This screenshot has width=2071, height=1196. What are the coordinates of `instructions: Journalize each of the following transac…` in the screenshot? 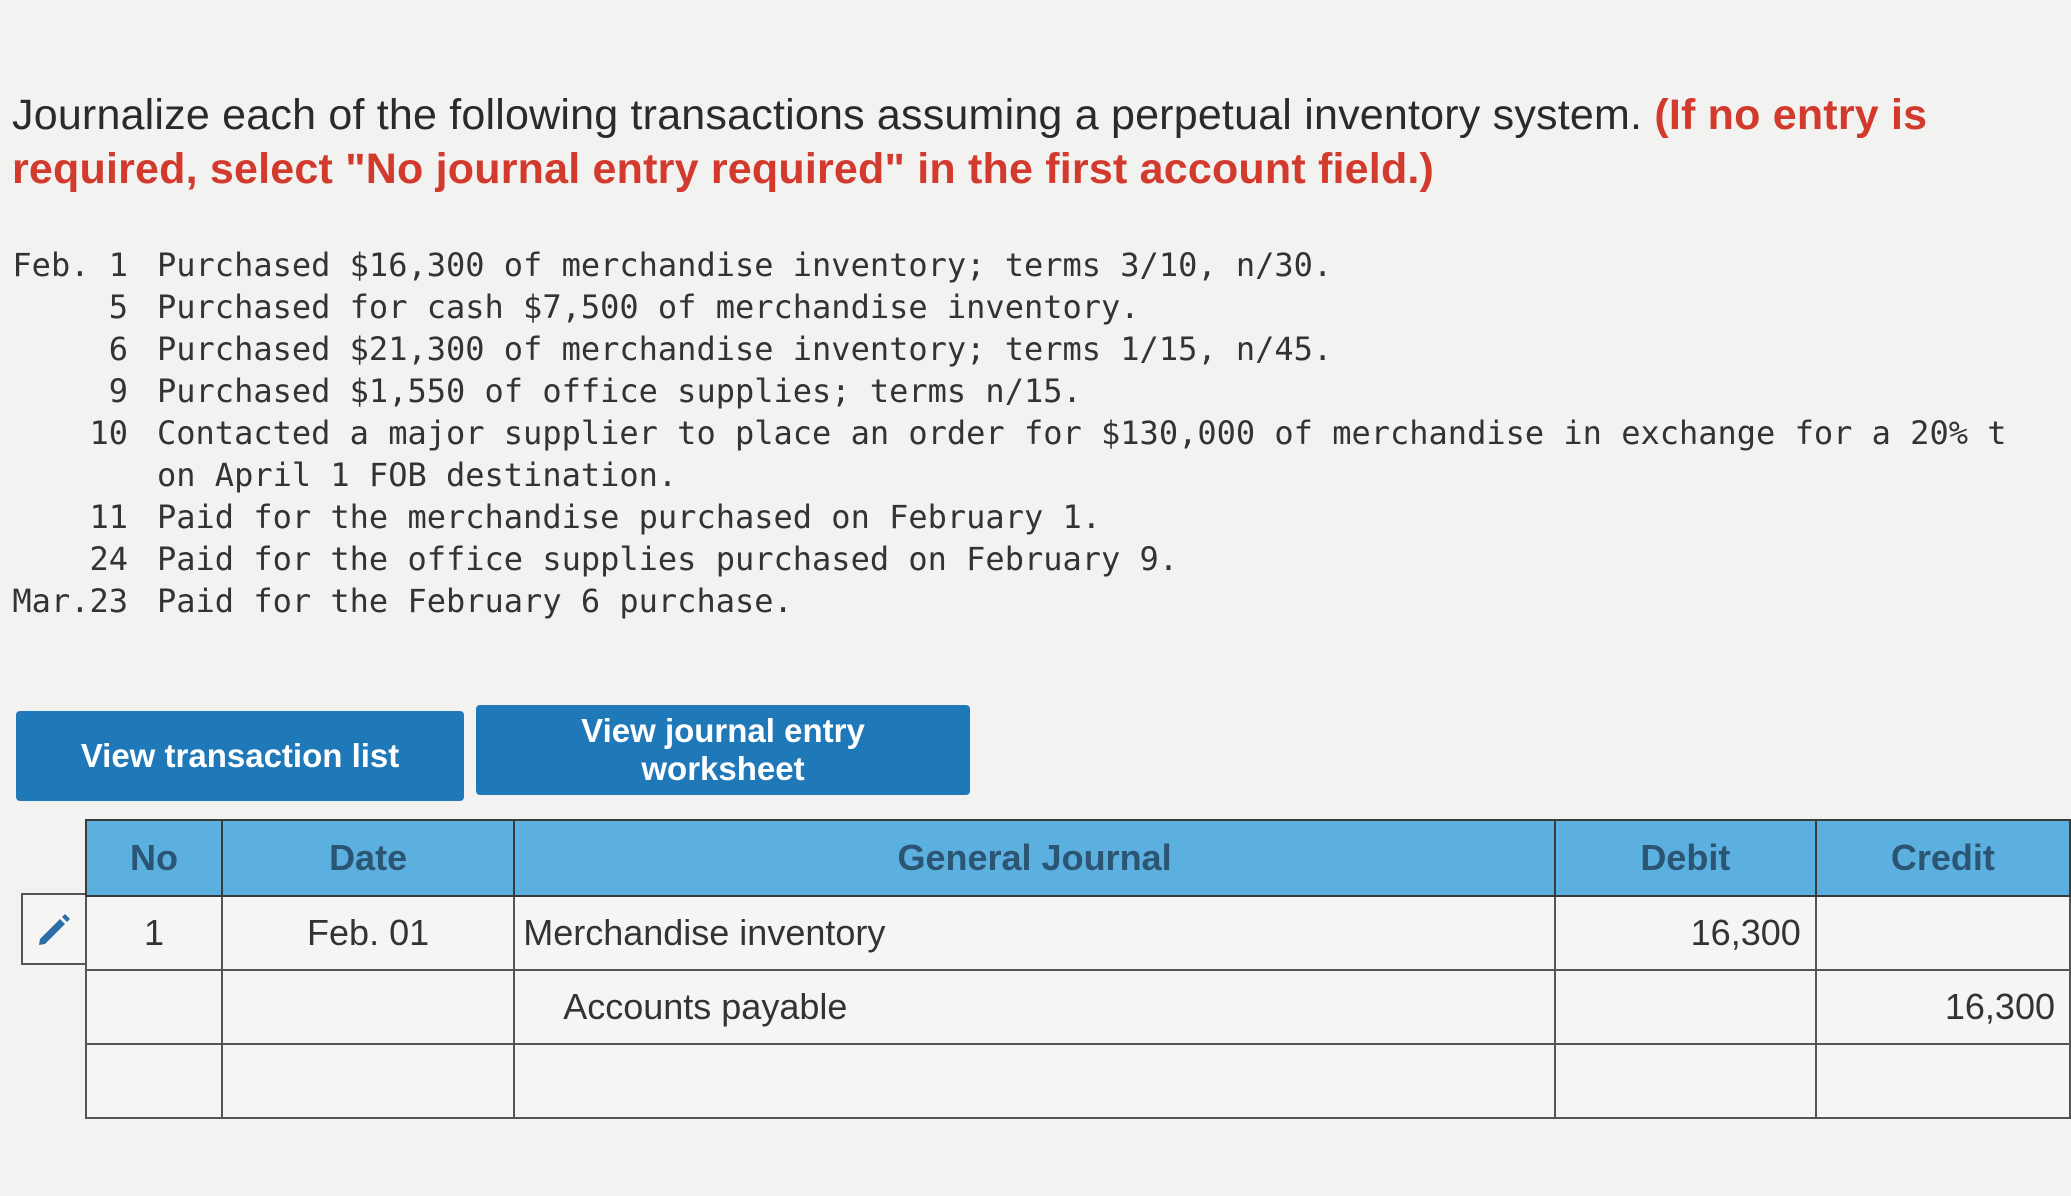 It's located at (1041, 142).